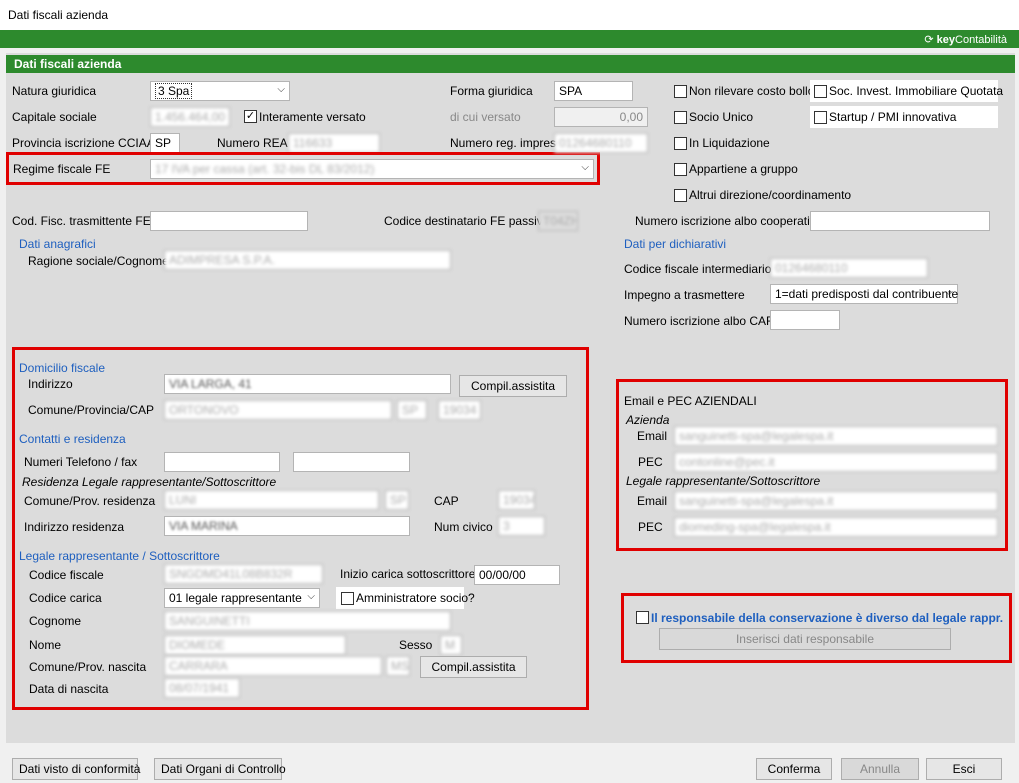  Describe the element at coordinates (287, 526) in the screenshot. I see `ind-res-input: VIA MARINA` at that location.